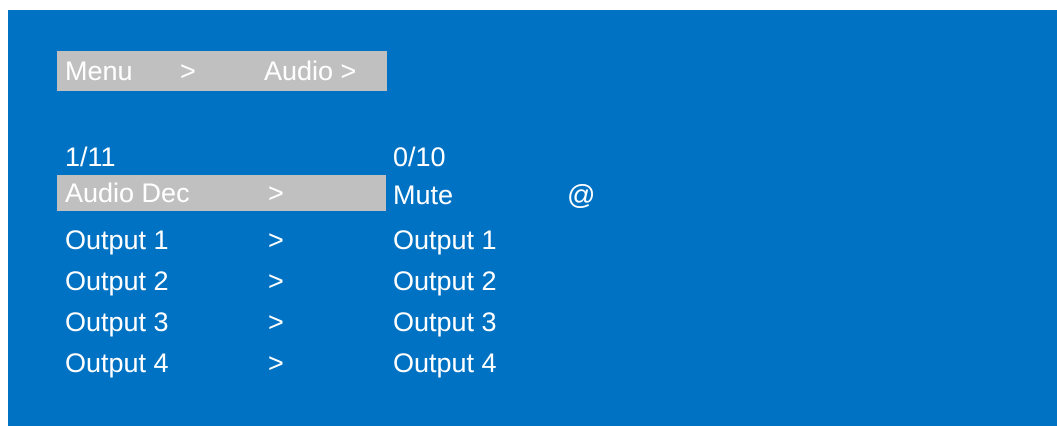 Image resolution: width=1057 pixels, height=426 pixels. What do you see at coordinates (117, 322) in the screenshot?
I see `menu-item-label: Output 3` at bounding box center [117, 322].